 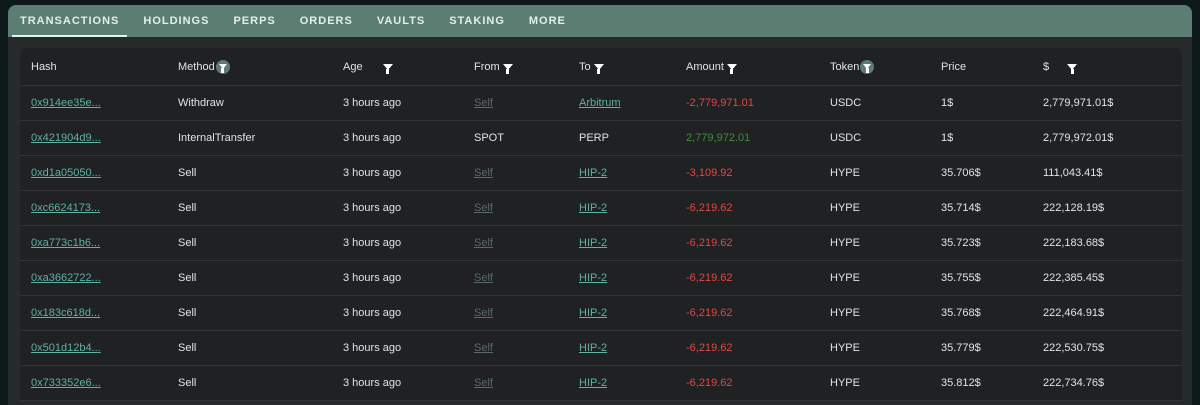 I want to click on col-from: From, so click(x=493, y=66).